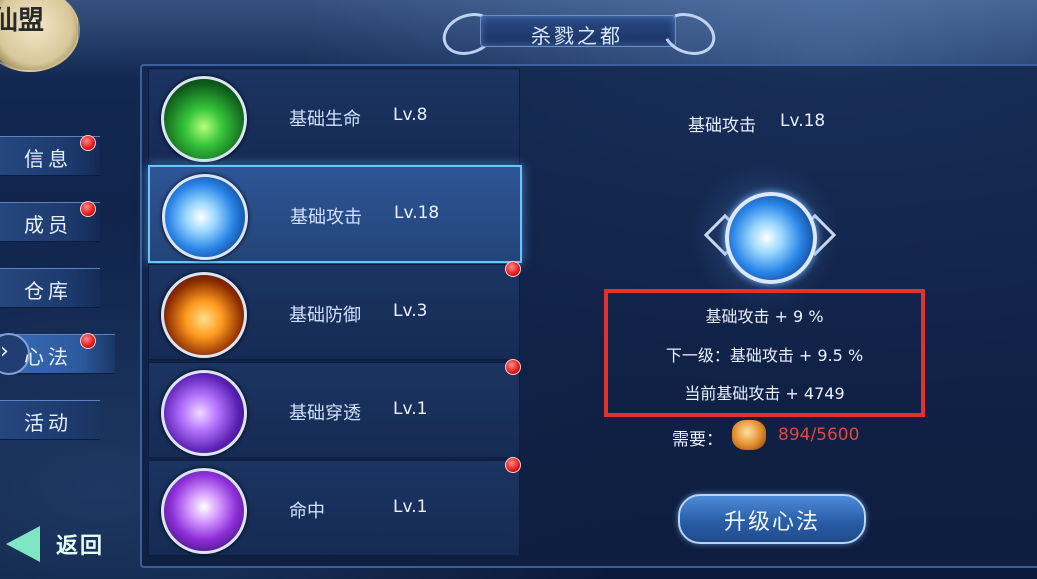 The width and height of the screenshot is (1037, 579). Describe the element at coordinates (23, 544) in the screenshot. I see `back-arrow-icon` at that location.